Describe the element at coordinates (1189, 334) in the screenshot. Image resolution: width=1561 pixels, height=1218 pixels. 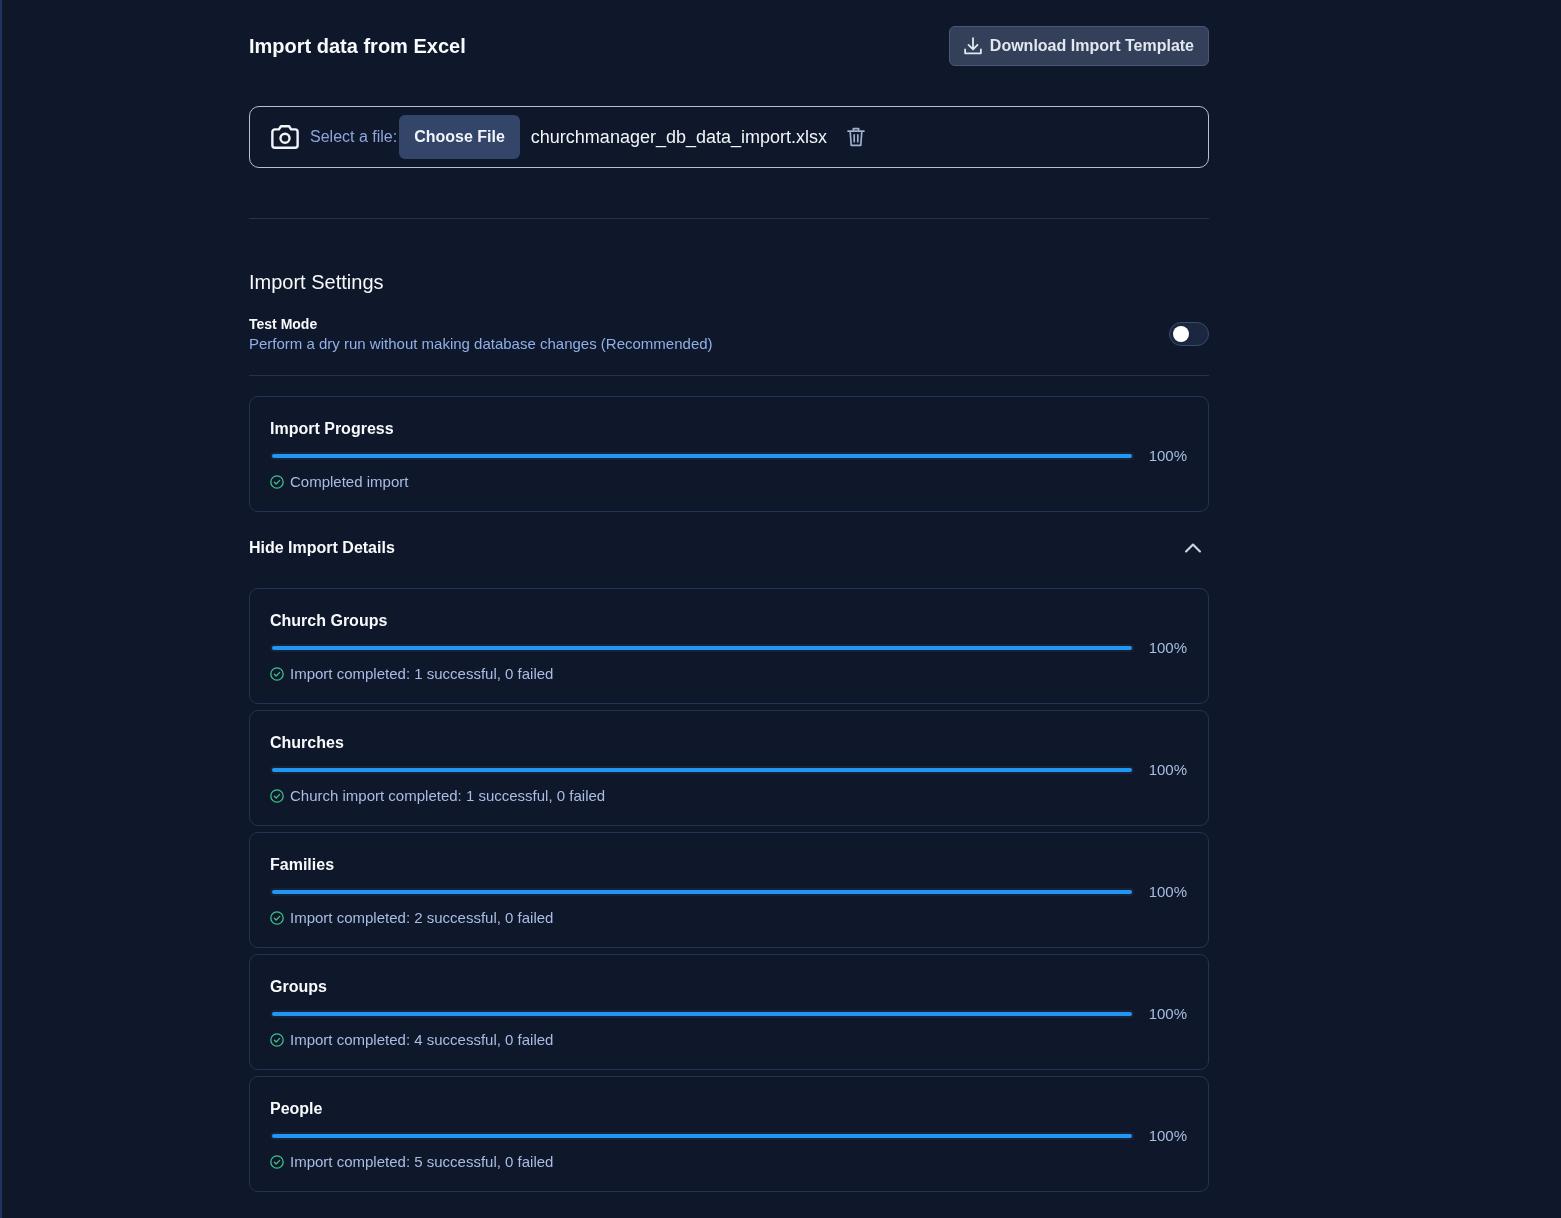
I see `toggle-switch` at that location.